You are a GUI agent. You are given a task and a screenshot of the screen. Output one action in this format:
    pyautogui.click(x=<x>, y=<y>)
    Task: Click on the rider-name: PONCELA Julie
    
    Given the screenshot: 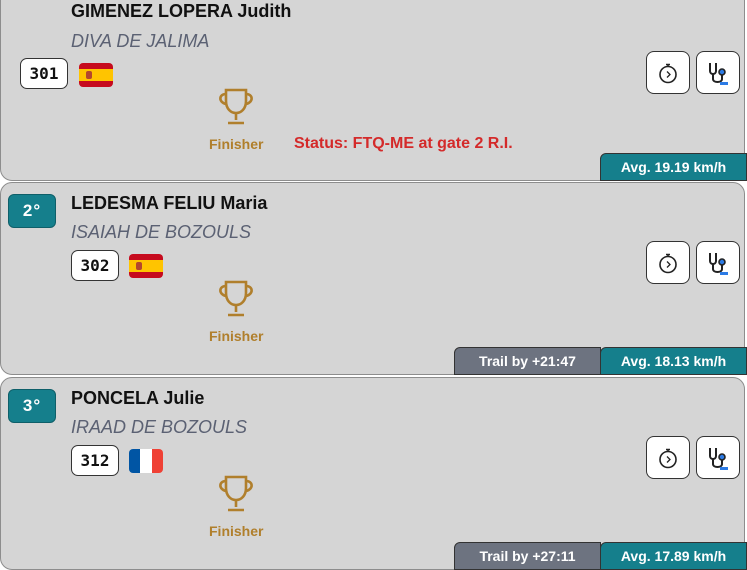 What is the action you would take?
    pyautogui.click(x=138, y=398)
    